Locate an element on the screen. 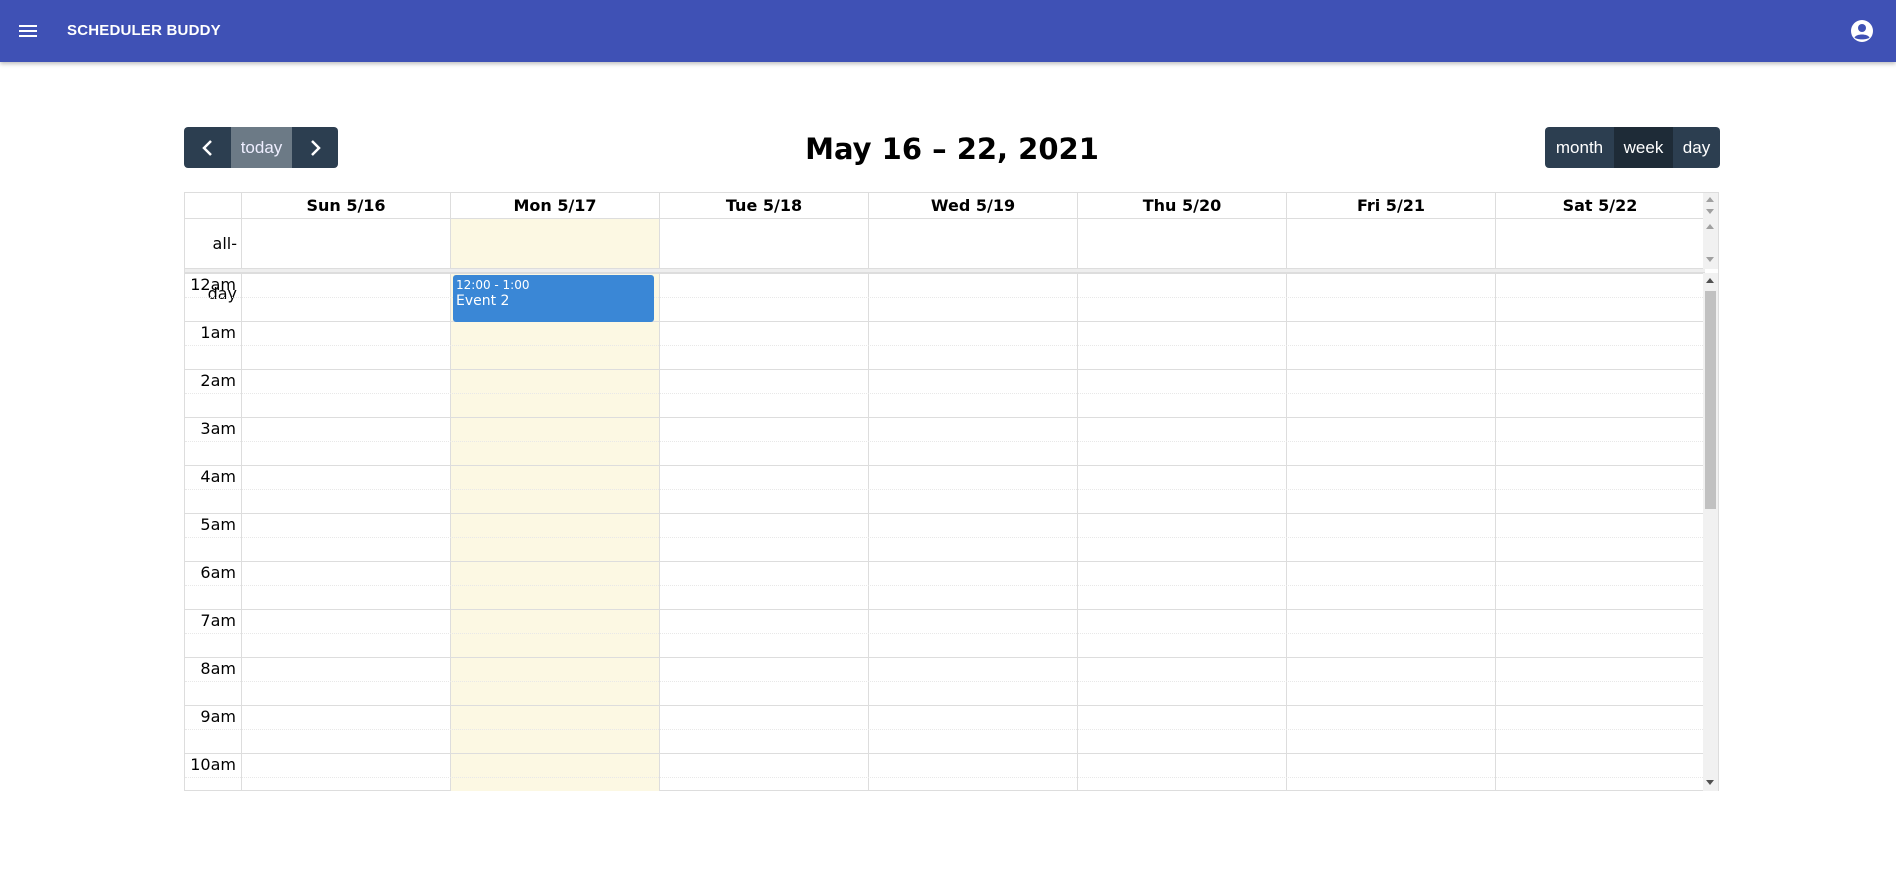  hour-slot: 12am is located at coordinates (945, 285).